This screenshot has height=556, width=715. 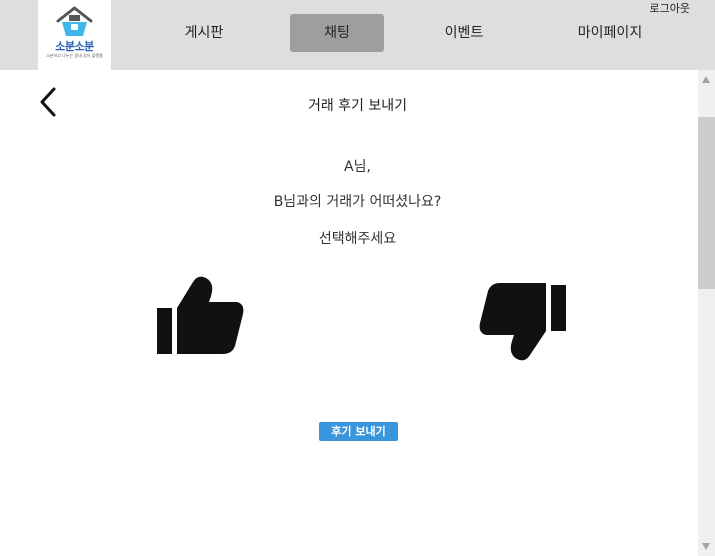 What do you see at coordinates (706, 546) in the screenshot?
I see `scroll-down-arrow-icon` at bounding box center [706, 546].